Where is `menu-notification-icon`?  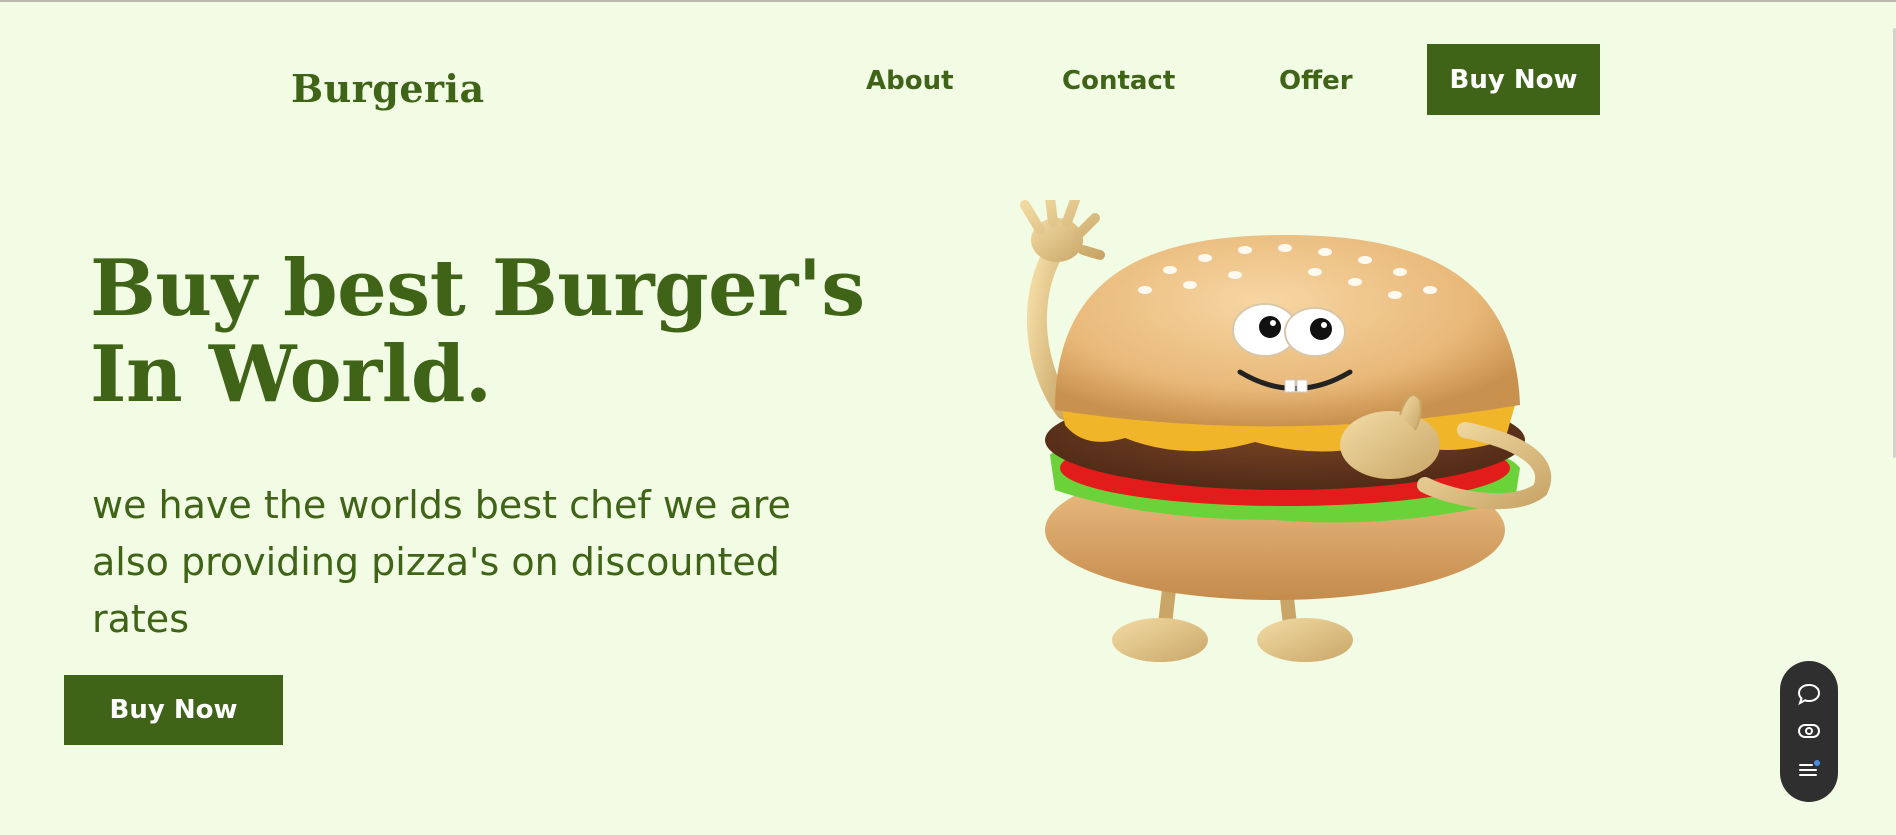
menu-notification-icon is located at coordinates (1809, 769).